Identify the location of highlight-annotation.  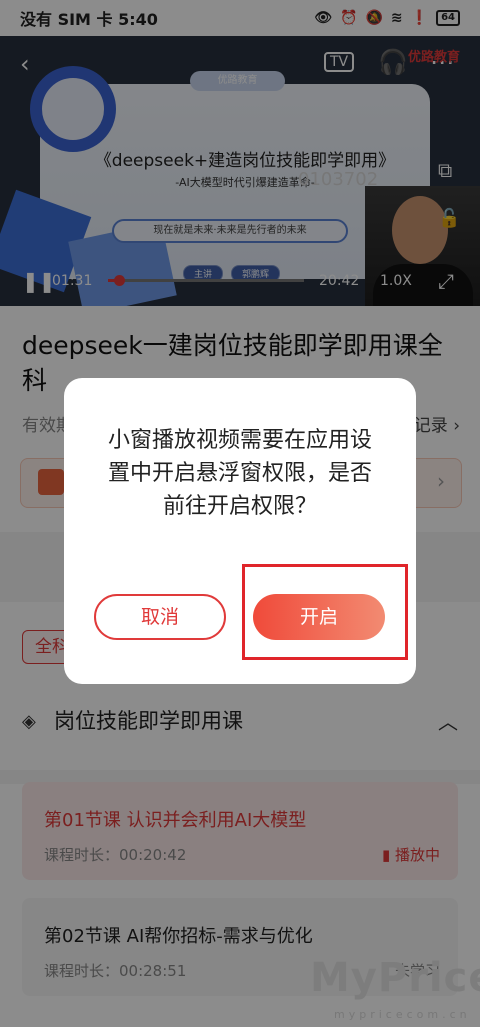
(325, 612).